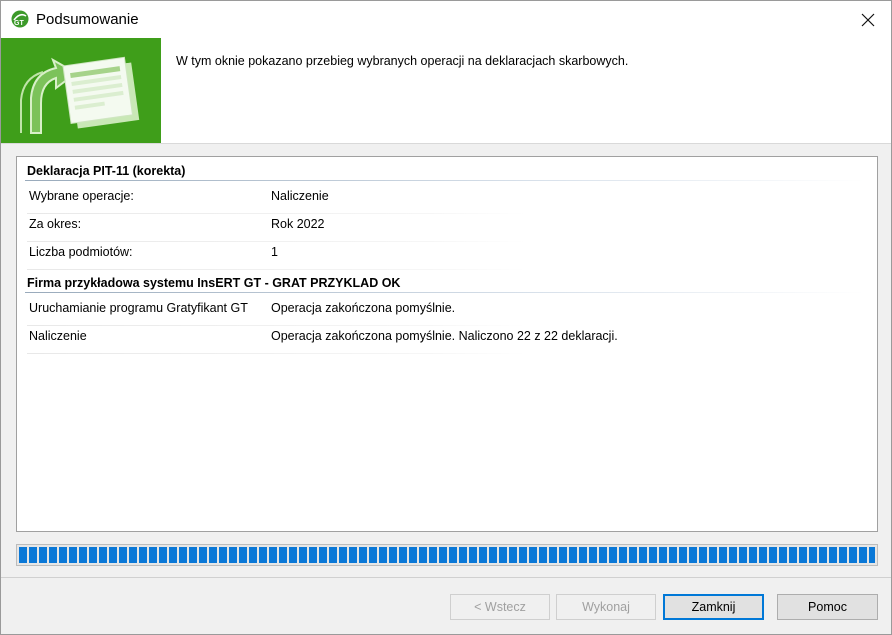 Image resolution: width=892 pixels, height=635 pixels. What do you see at coordinates (20, 19) in the screenshot?
I see `gt-app-icon: GT` at bounding box center [20, 19].